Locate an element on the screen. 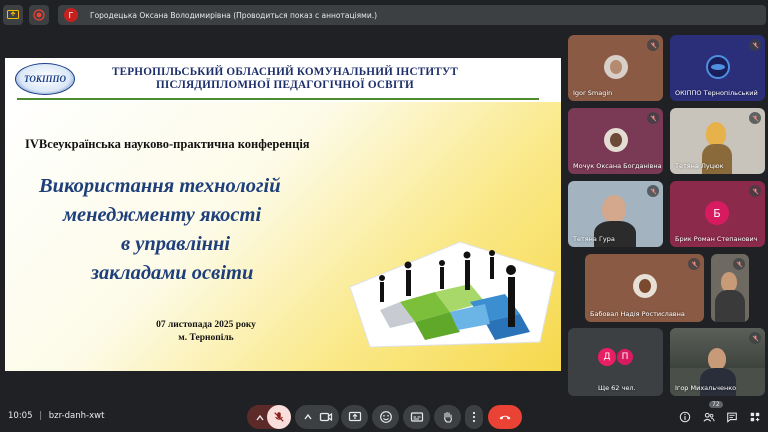 The width and height of the screenshot is (768, 432). people-button is located at coordinates (709, 417).